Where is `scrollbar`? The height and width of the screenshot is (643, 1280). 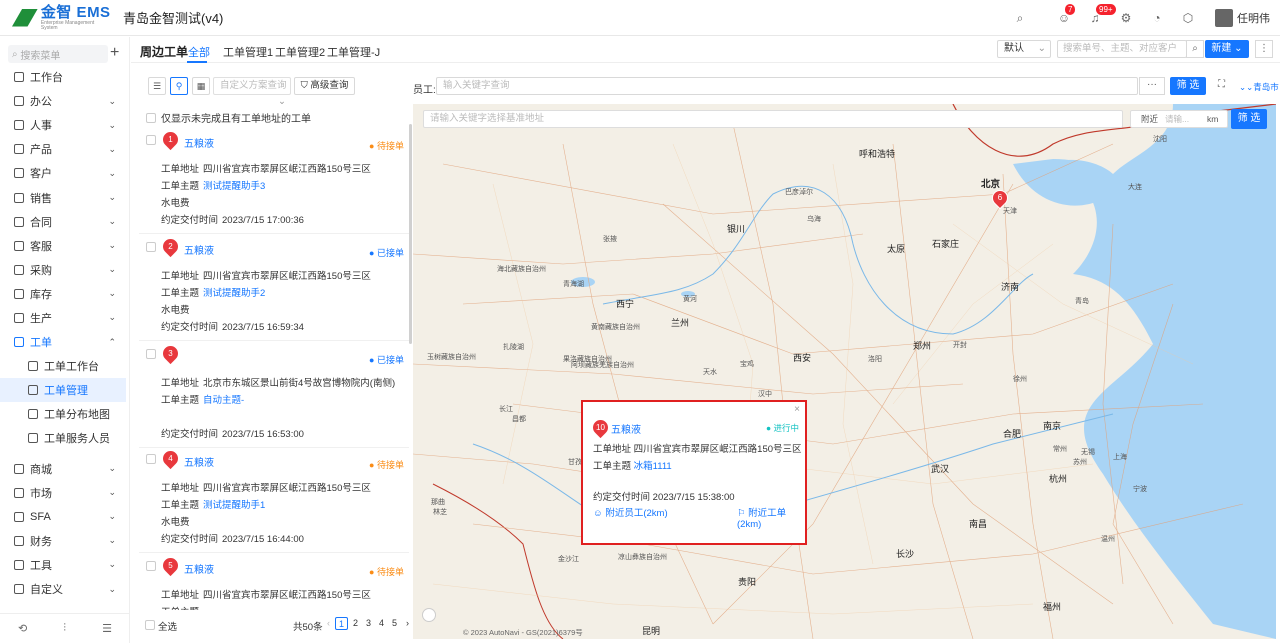 scrollbar is located at coordinates (410, 234).